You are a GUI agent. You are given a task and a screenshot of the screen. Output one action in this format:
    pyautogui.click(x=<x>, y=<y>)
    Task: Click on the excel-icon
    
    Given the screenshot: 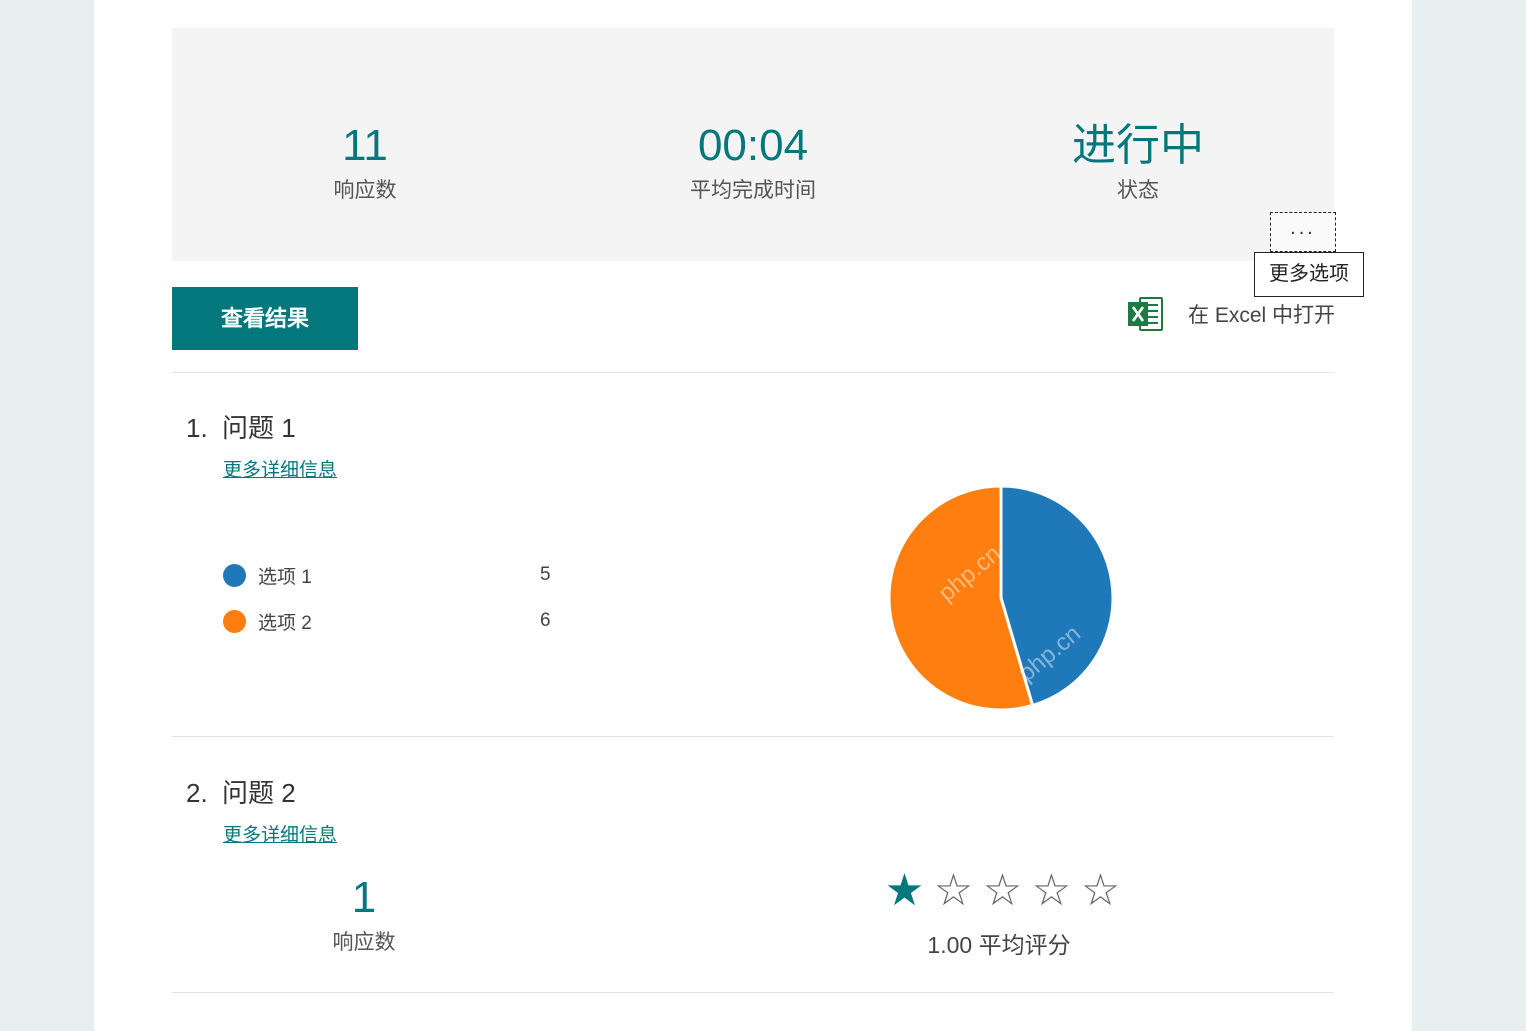 What is the action you would take?
    pyautogui.click(x=1145, y=314)
    